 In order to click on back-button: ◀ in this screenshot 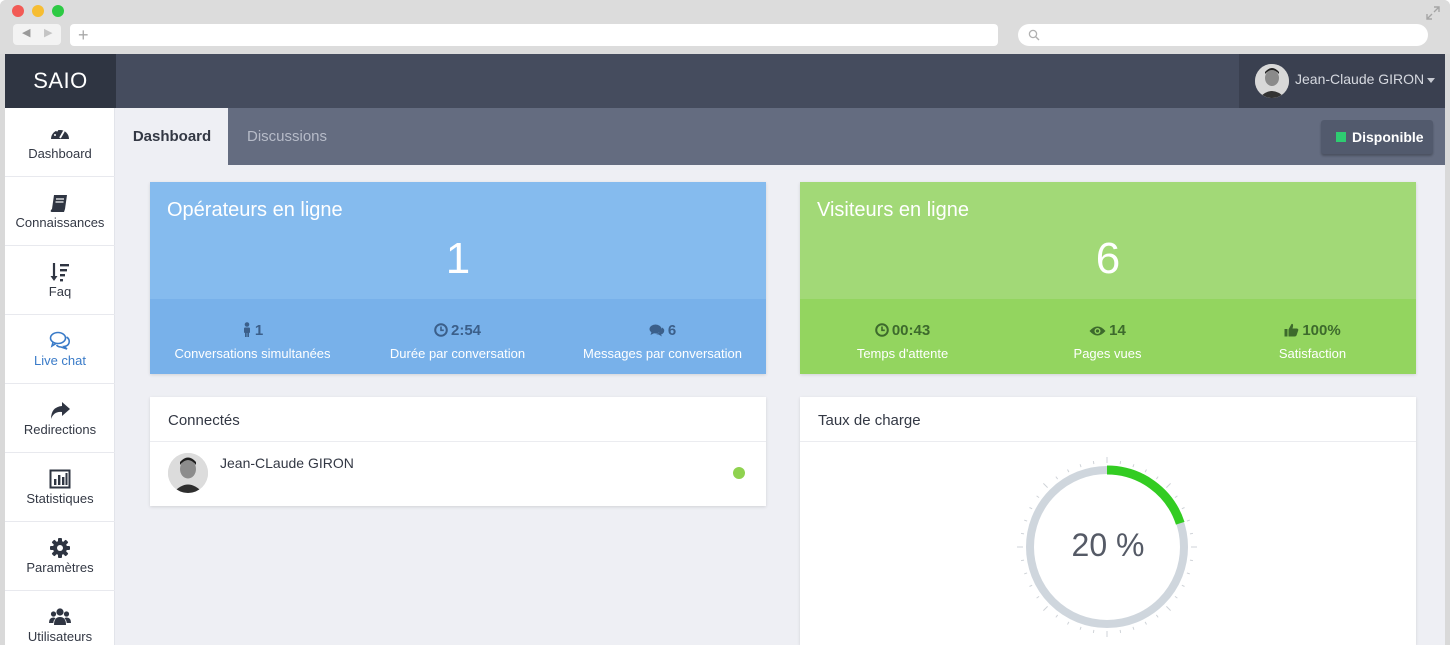, I will do `click(26, 32)`.